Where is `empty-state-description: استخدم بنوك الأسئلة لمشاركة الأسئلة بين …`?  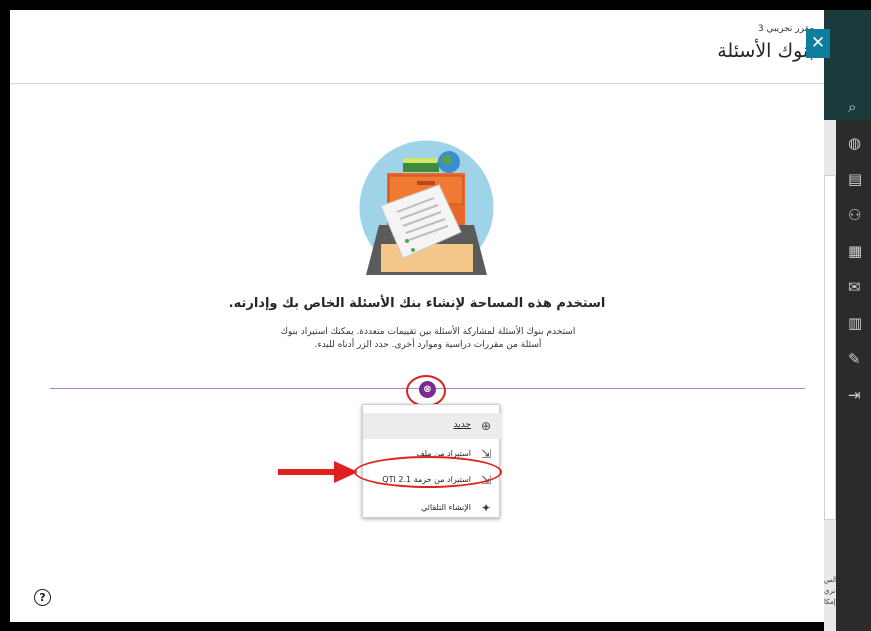
empty-state-description: استخدم بنوك الأسئلة لمشاركة الأسئلة بين … is located at coordinates (428, 338).